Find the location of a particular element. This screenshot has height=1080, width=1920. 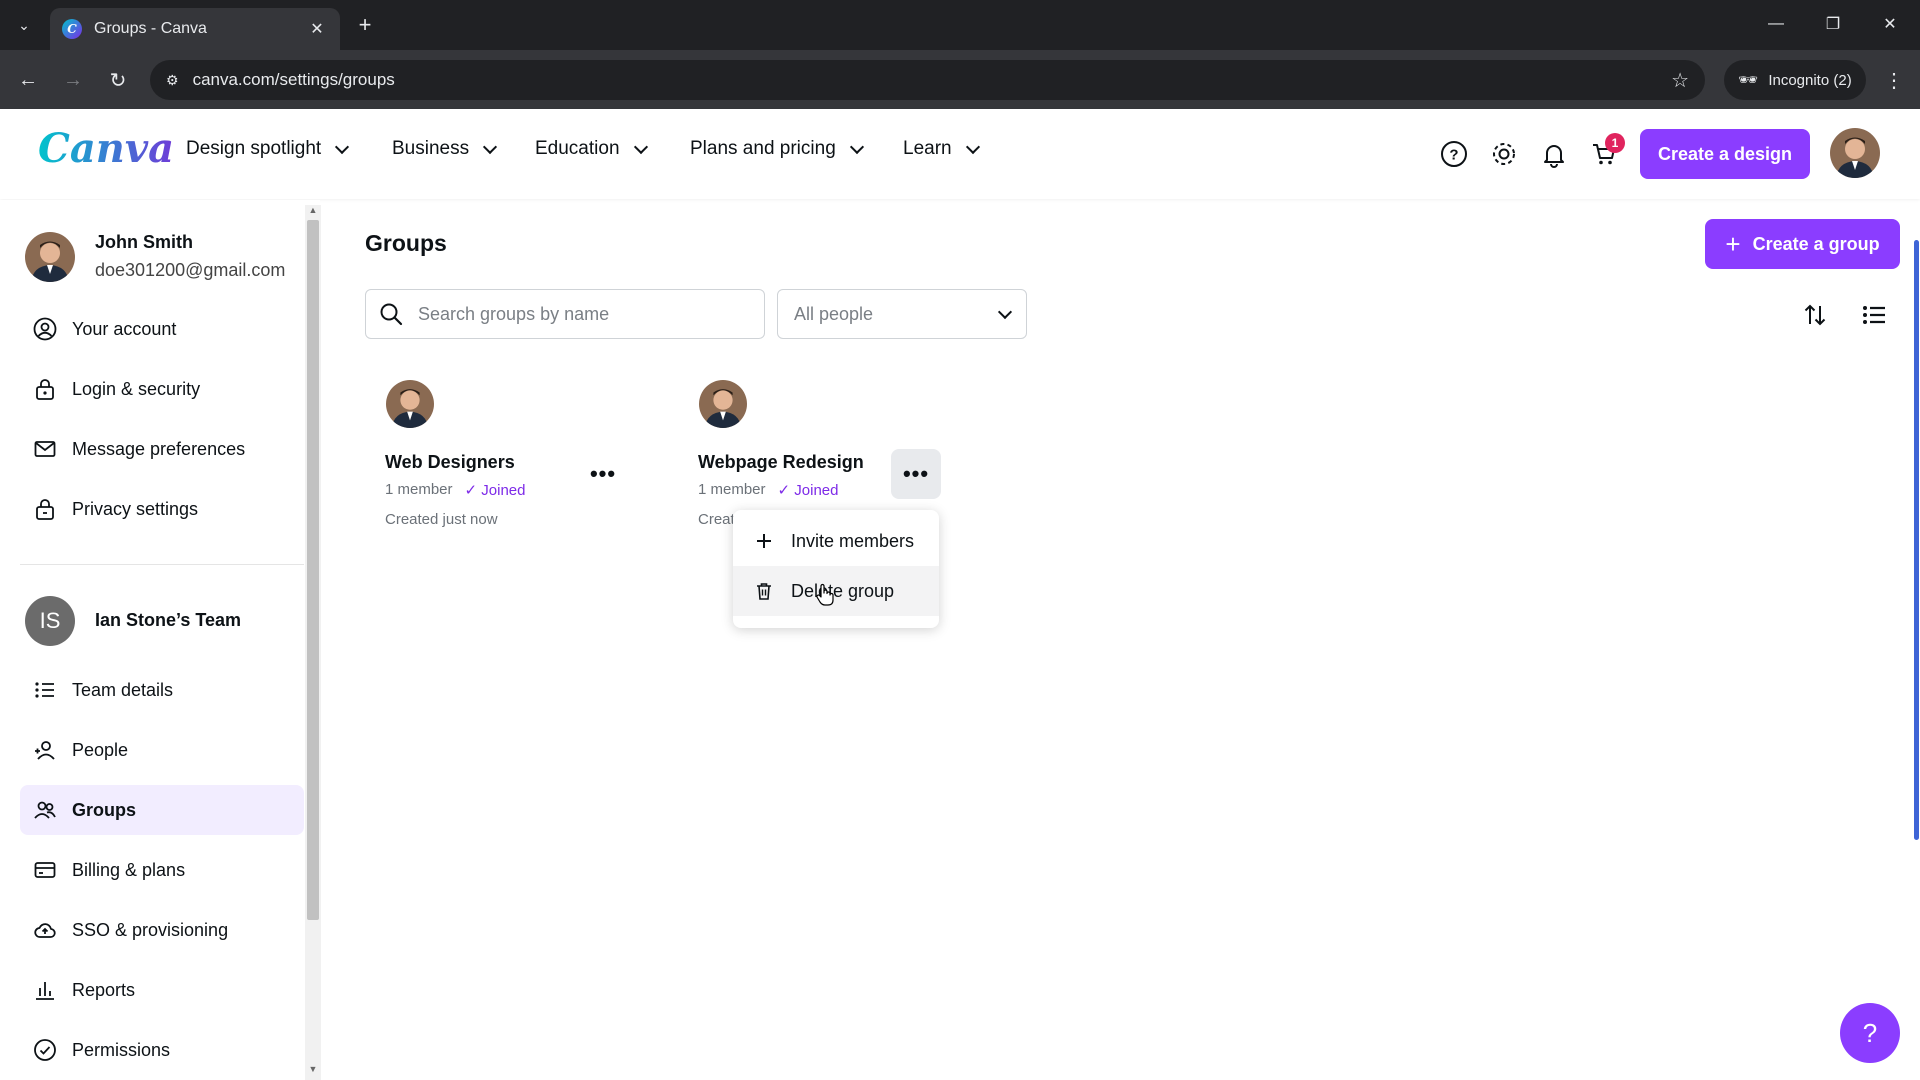

help-icon: ? is located at coordinates (1454, 154).